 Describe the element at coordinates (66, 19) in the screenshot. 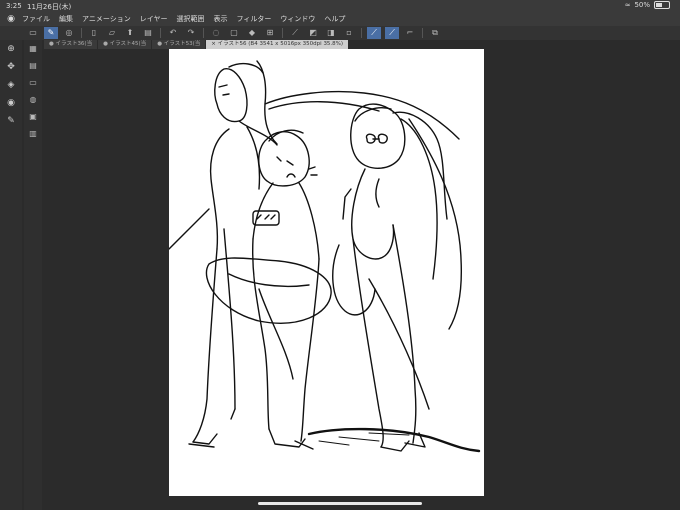

I see `menu-edit: 編集` at that location.